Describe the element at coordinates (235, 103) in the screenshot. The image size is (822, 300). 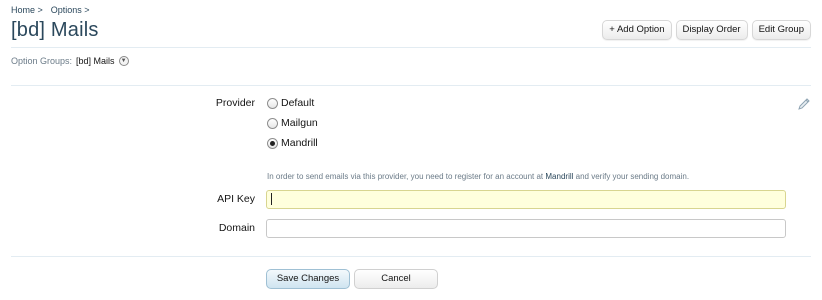
I see `provider-label: Provider` at that location.